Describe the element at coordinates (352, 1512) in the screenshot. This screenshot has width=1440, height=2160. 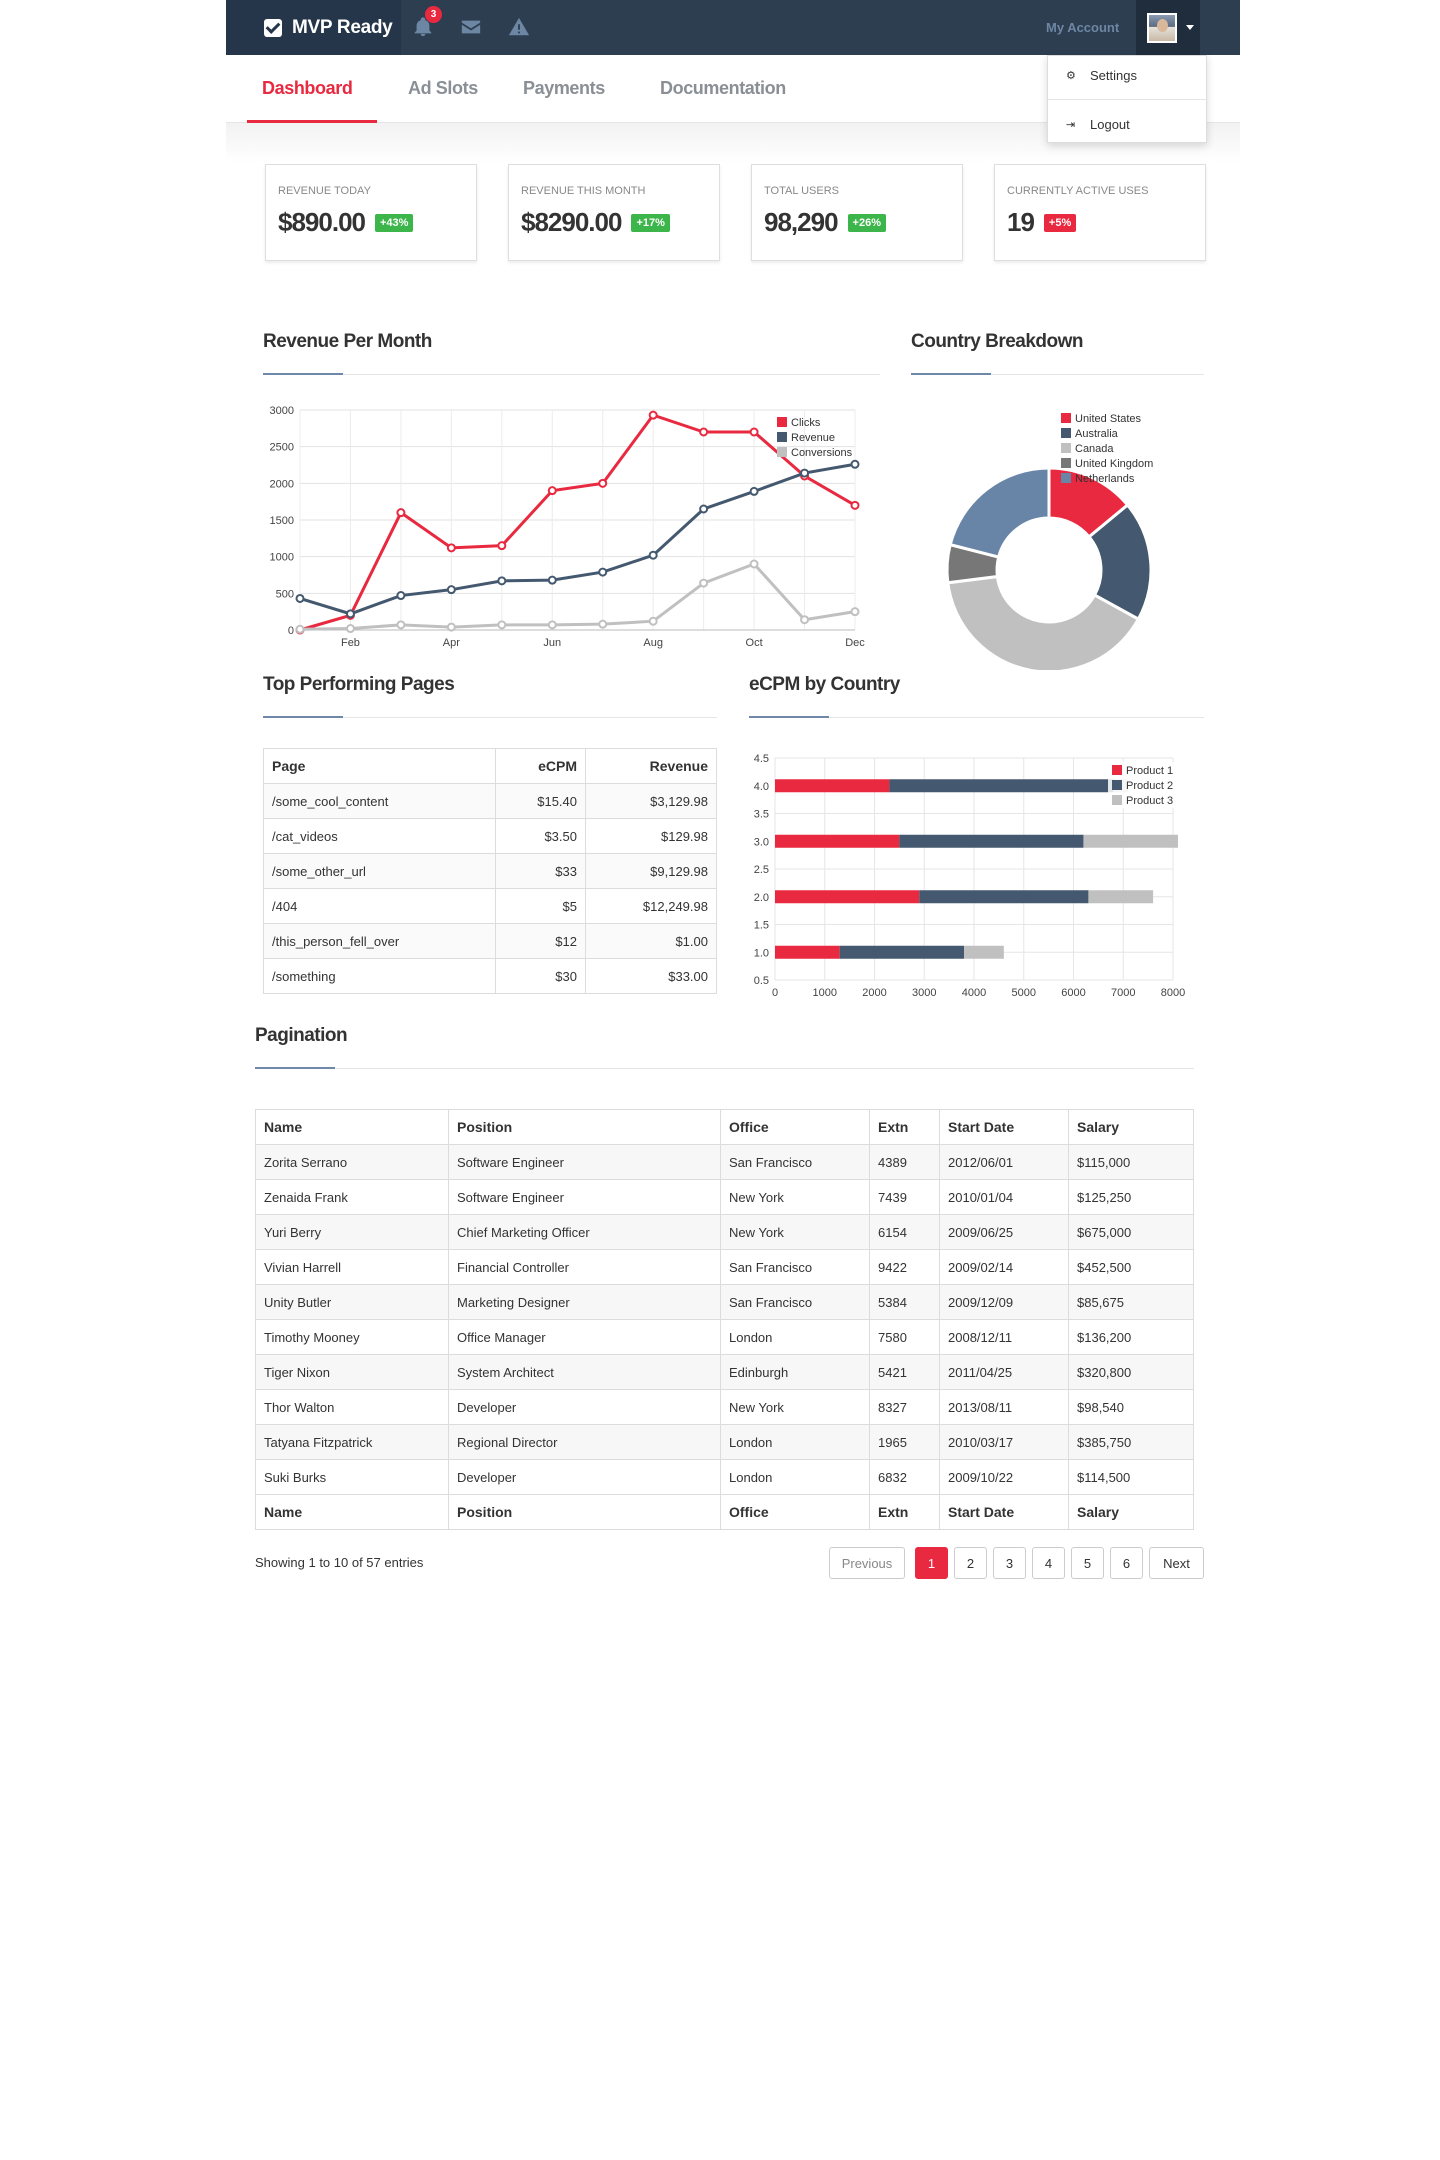
I see `footer-header-name: Name` at that location.